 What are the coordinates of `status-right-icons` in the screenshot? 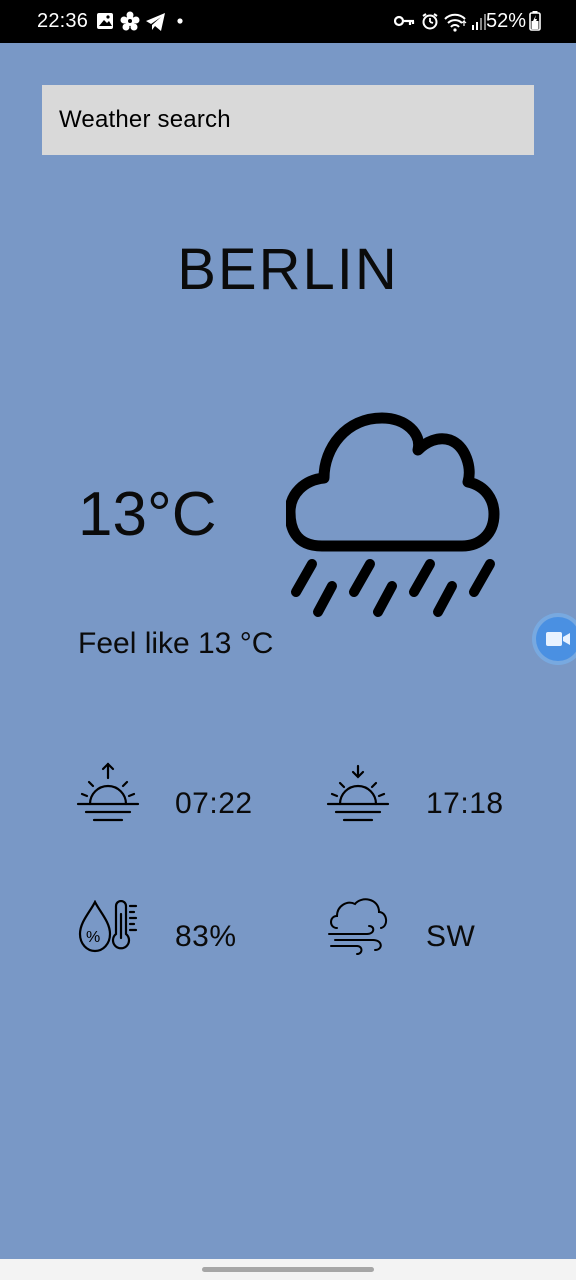 It's located at (440, 22).